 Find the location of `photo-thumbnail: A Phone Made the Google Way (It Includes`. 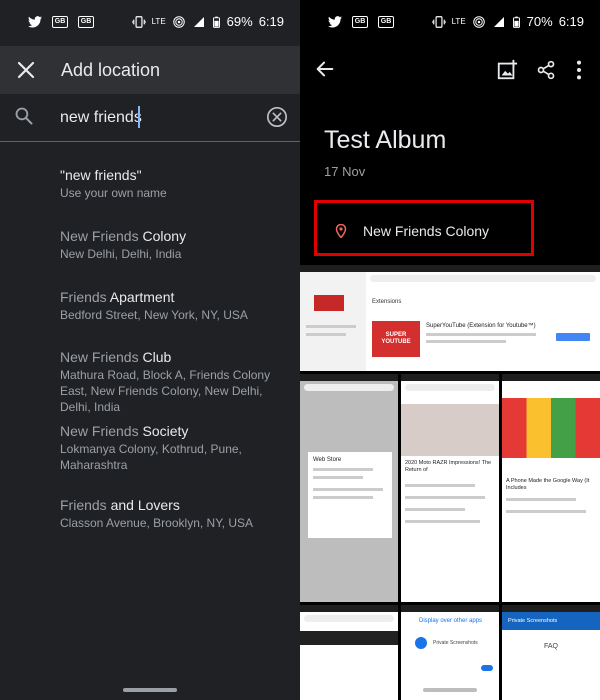

photo-thumbnail: A Phone Made the Google Way (It Includes is located at coordinates (551, 488).